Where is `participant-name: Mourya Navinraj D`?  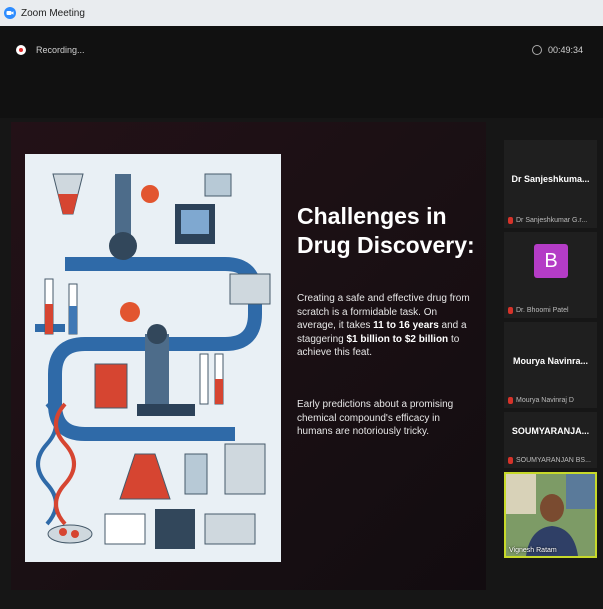 participant-name: Mourya Navinraj D is located at coordinates (545, 400).